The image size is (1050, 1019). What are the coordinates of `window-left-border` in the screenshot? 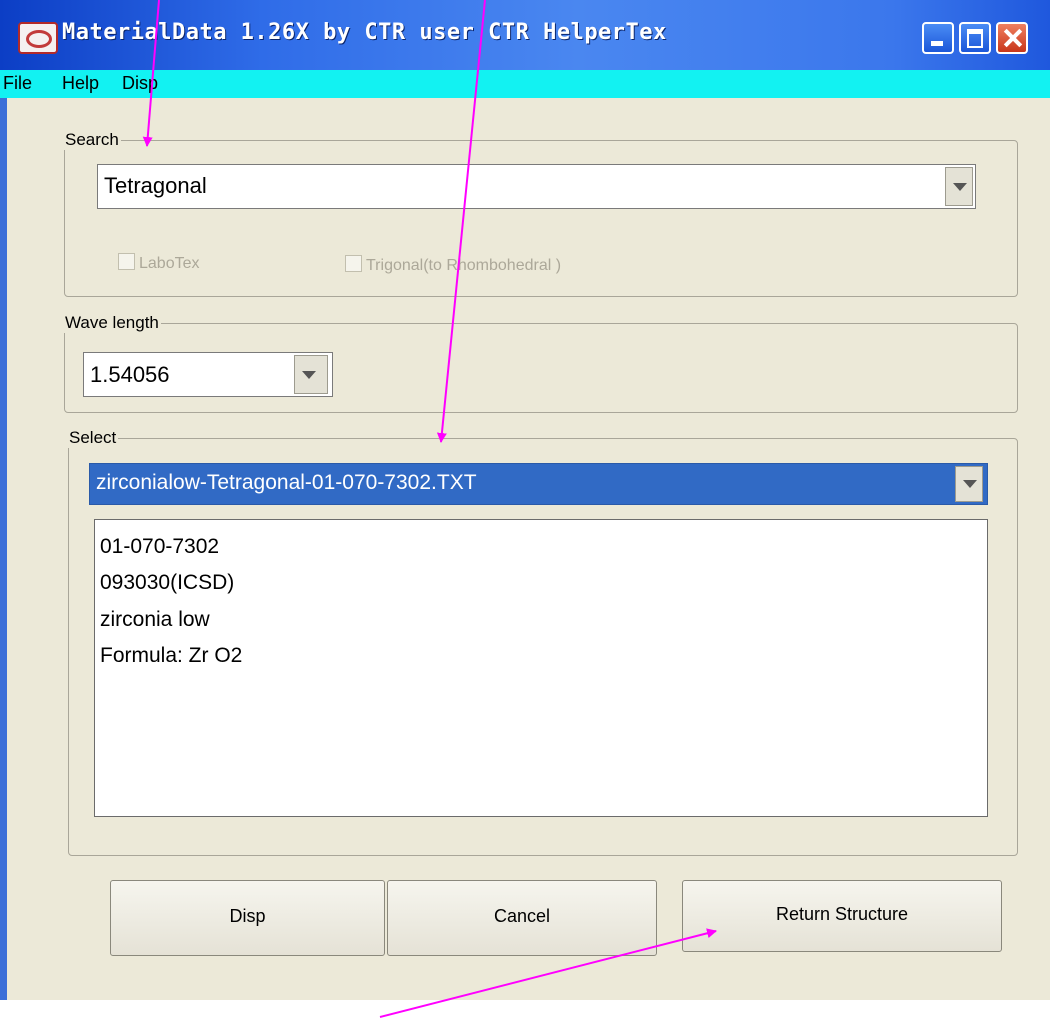 It's located at (3, 549).